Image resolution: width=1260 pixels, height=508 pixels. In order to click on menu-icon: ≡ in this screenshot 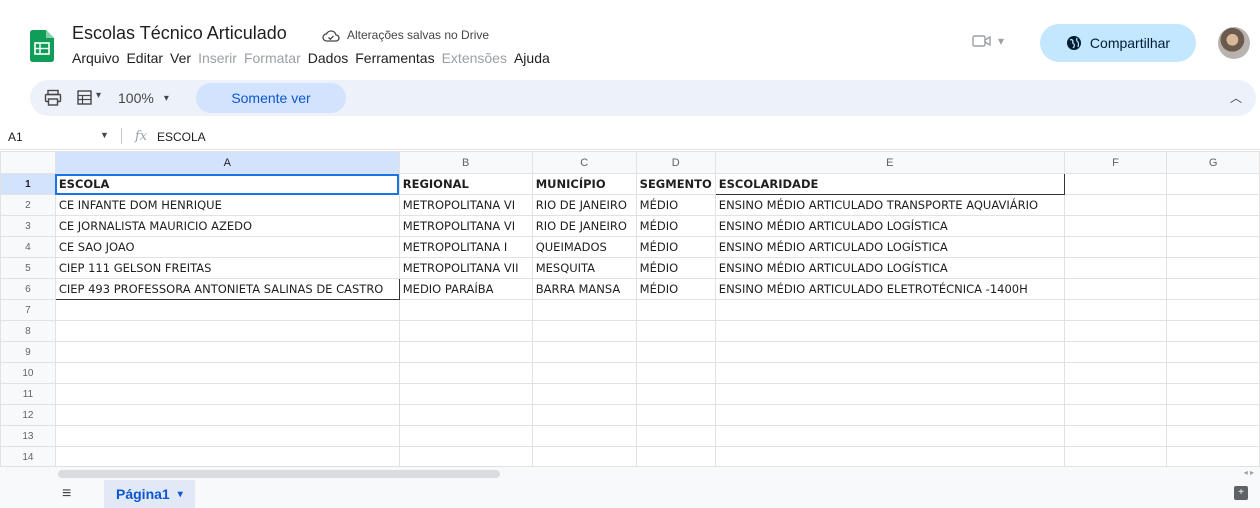, I will do `click(66, 494)`.